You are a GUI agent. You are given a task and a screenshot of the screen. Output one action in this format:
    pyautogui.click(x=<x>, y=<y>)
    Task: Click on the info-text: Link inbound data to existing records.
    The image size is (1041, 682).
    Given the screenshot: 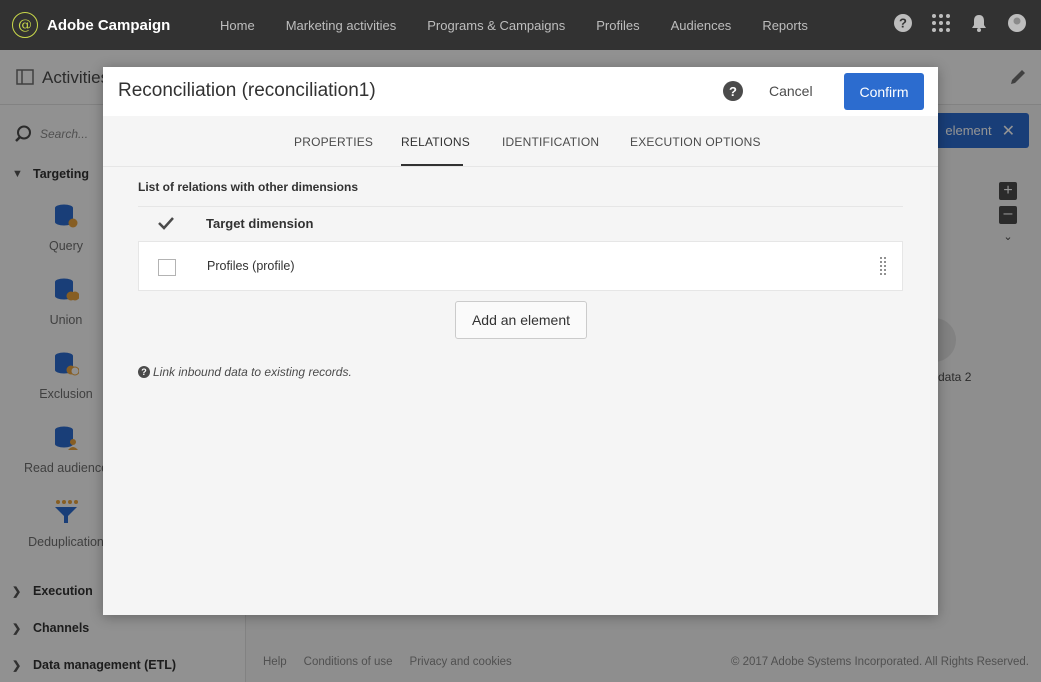 What is the action you would take?
    pyautogui.click(x=252, y=372)
    